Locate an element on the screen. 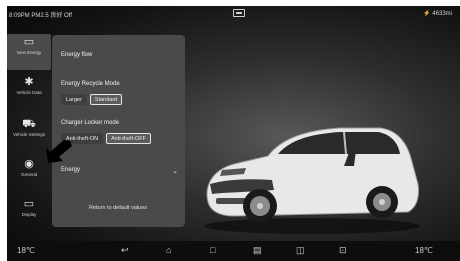 The image size is (460, 261). home-icon: ⌂ is located at coordinates (168, 250).